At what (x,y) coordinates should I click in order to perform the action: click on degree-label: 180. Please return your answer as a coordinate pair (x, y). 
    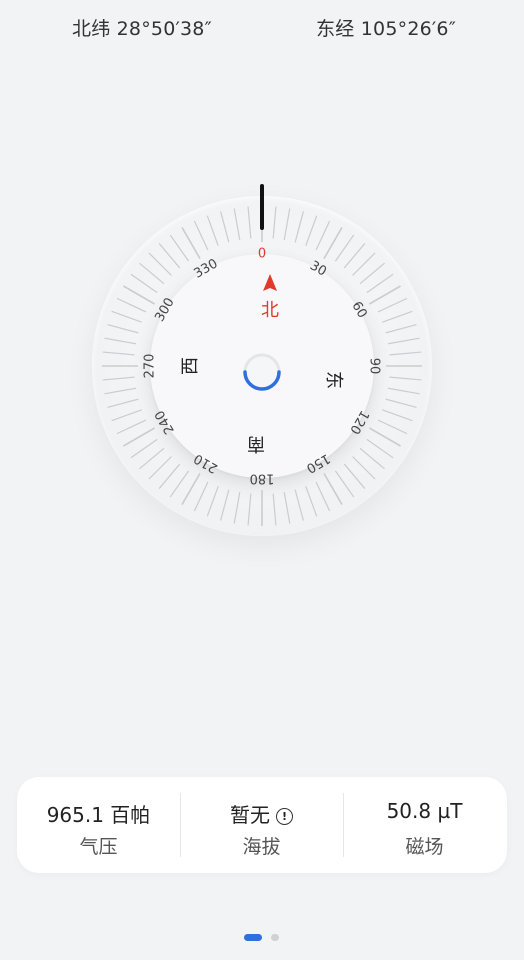
    Looking at the image, I should click on (262, 478).